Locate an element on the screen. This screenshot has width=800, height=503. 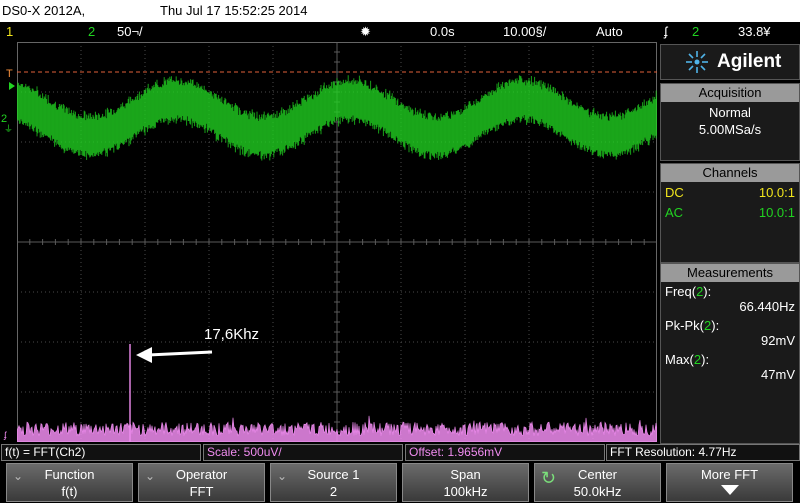
datetime: Thu Jul 17 15:52:25 2014 is located at coordinates (234, 10).